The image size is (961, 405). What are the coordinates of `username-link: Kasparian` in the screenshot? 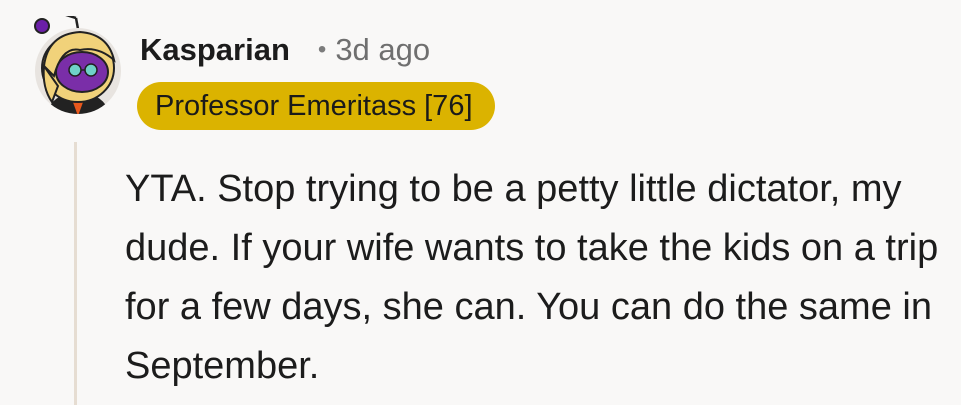 It's located at (215, 50).